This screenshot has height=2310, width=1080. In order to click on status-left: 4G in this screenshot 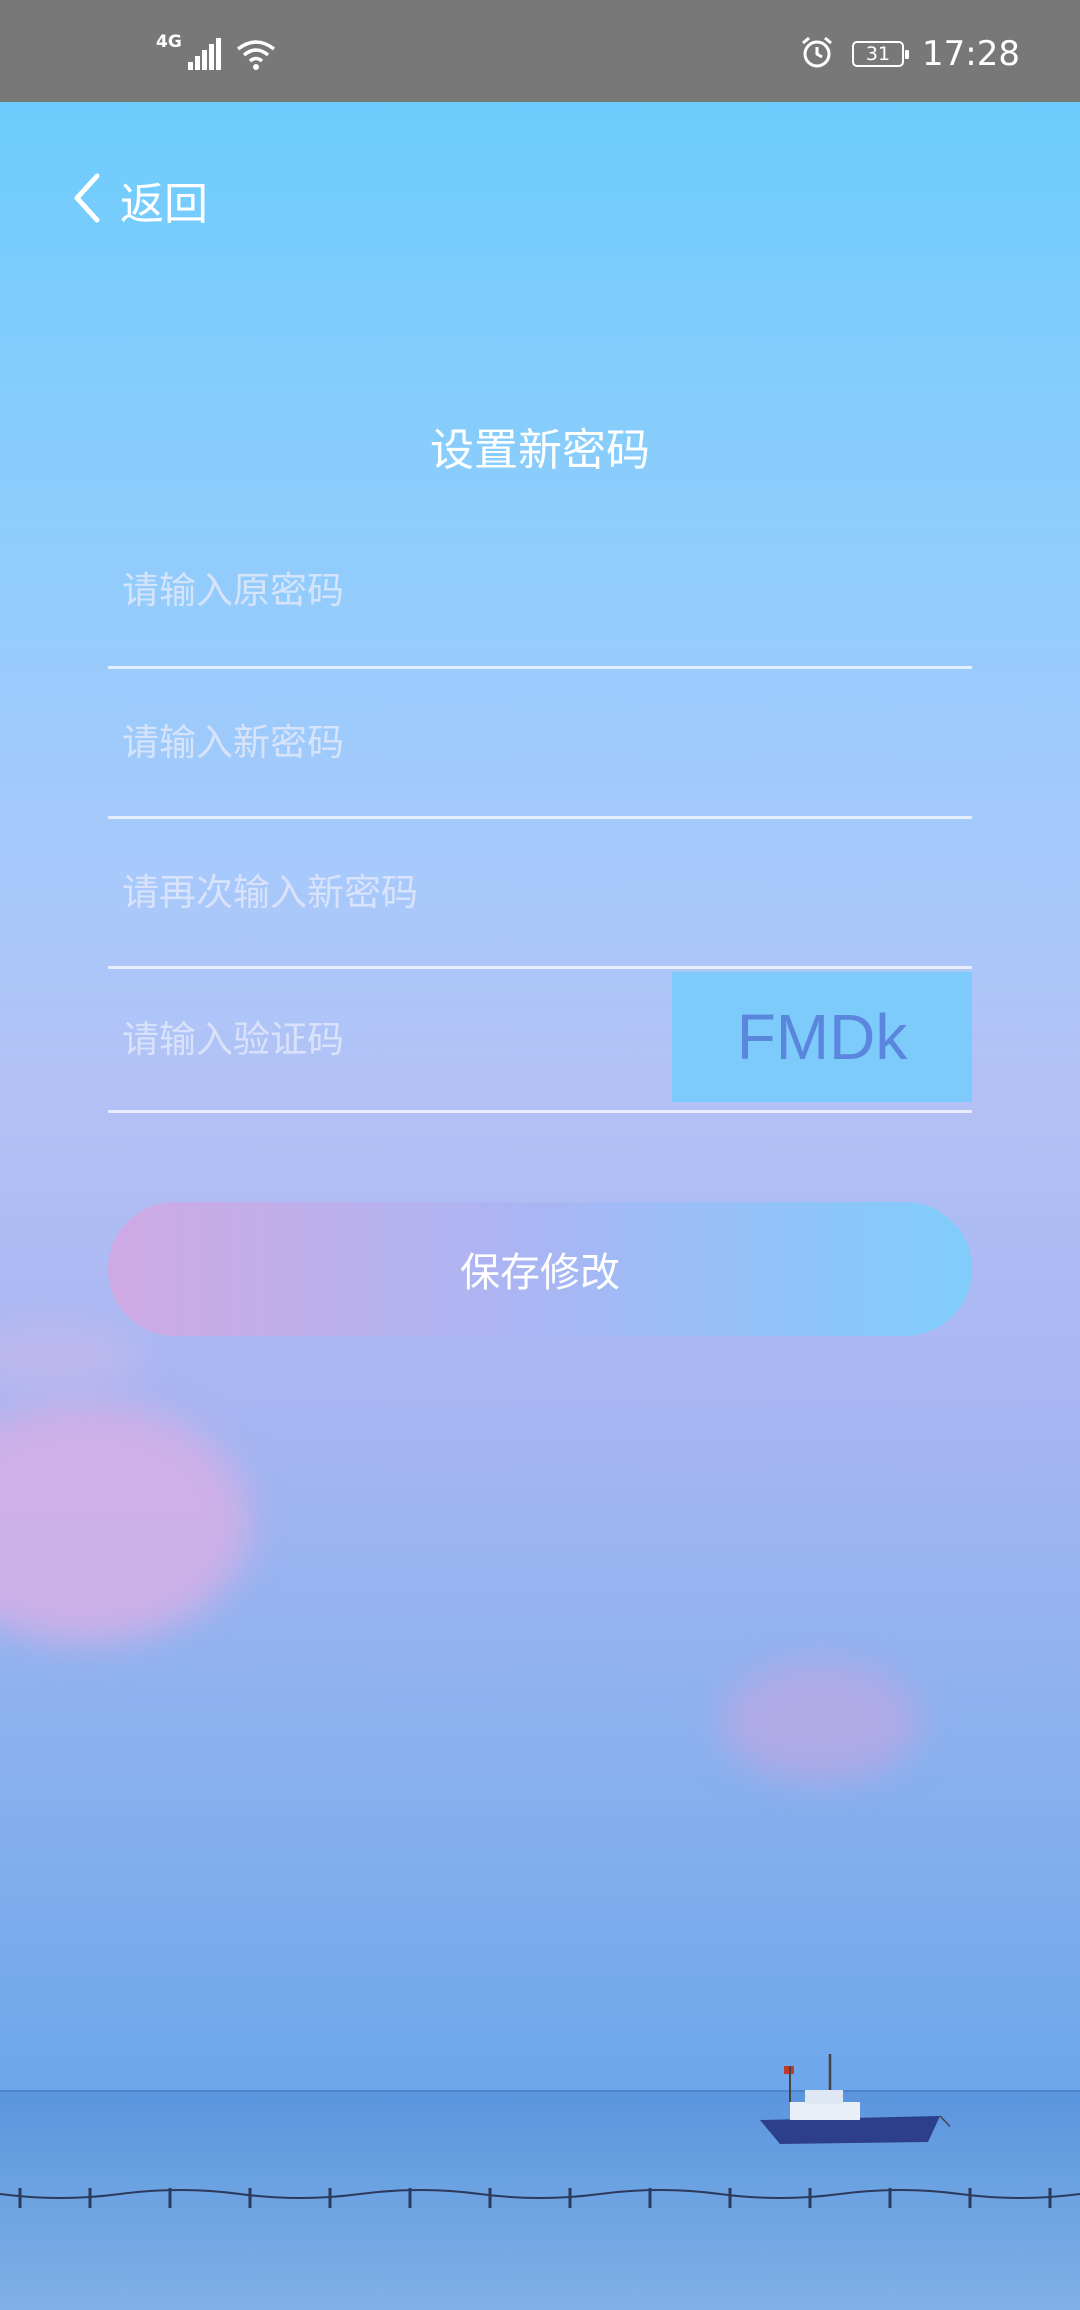, I will do `click(216, 53)`.